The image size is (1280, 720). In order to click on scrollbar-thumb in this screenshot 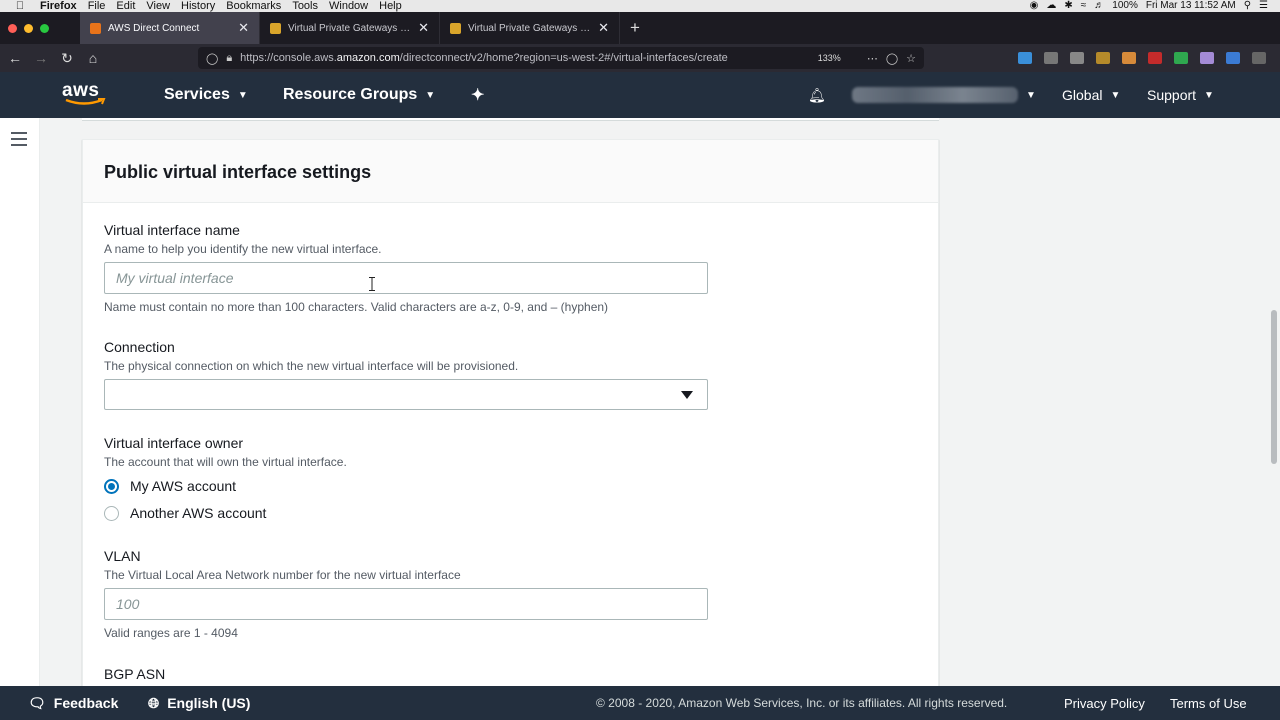, I will do `click(1274, 387)`.